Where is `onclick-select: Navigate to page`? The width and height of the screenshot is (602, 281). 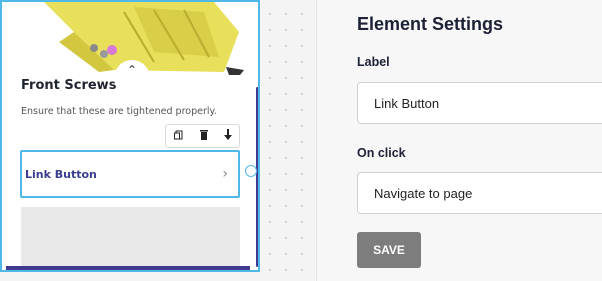 onclick-select: Navigate to page is located at coordinates (479, 193).